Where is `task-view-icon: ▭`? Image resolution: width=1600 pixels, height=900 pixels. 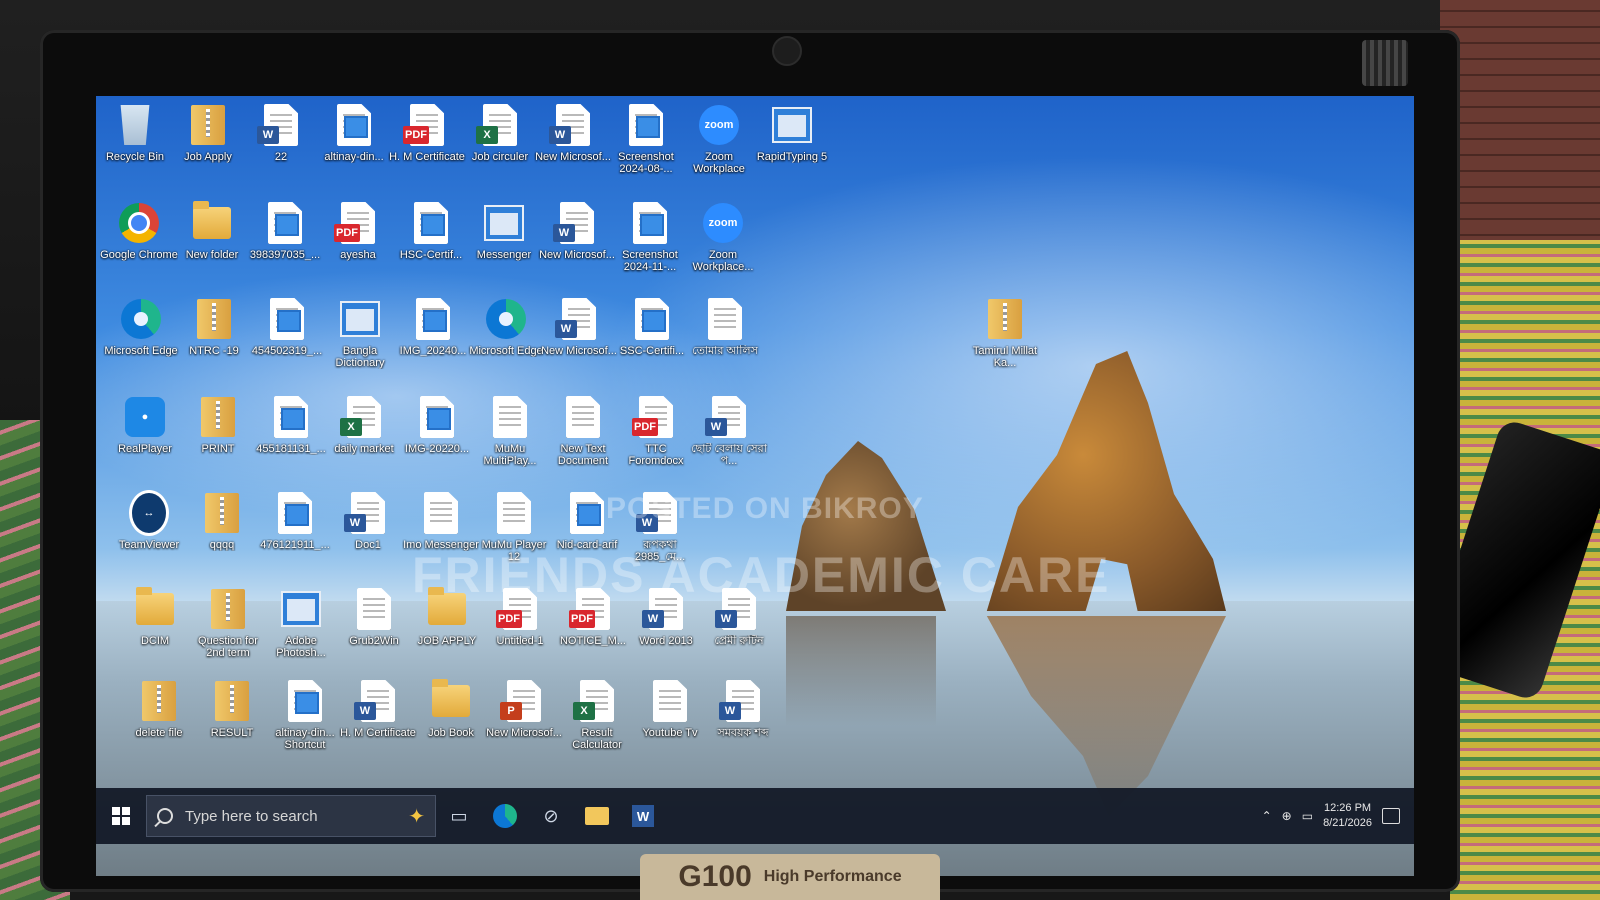 task-view-icon: ▭ is located at coordinates (459, 815).